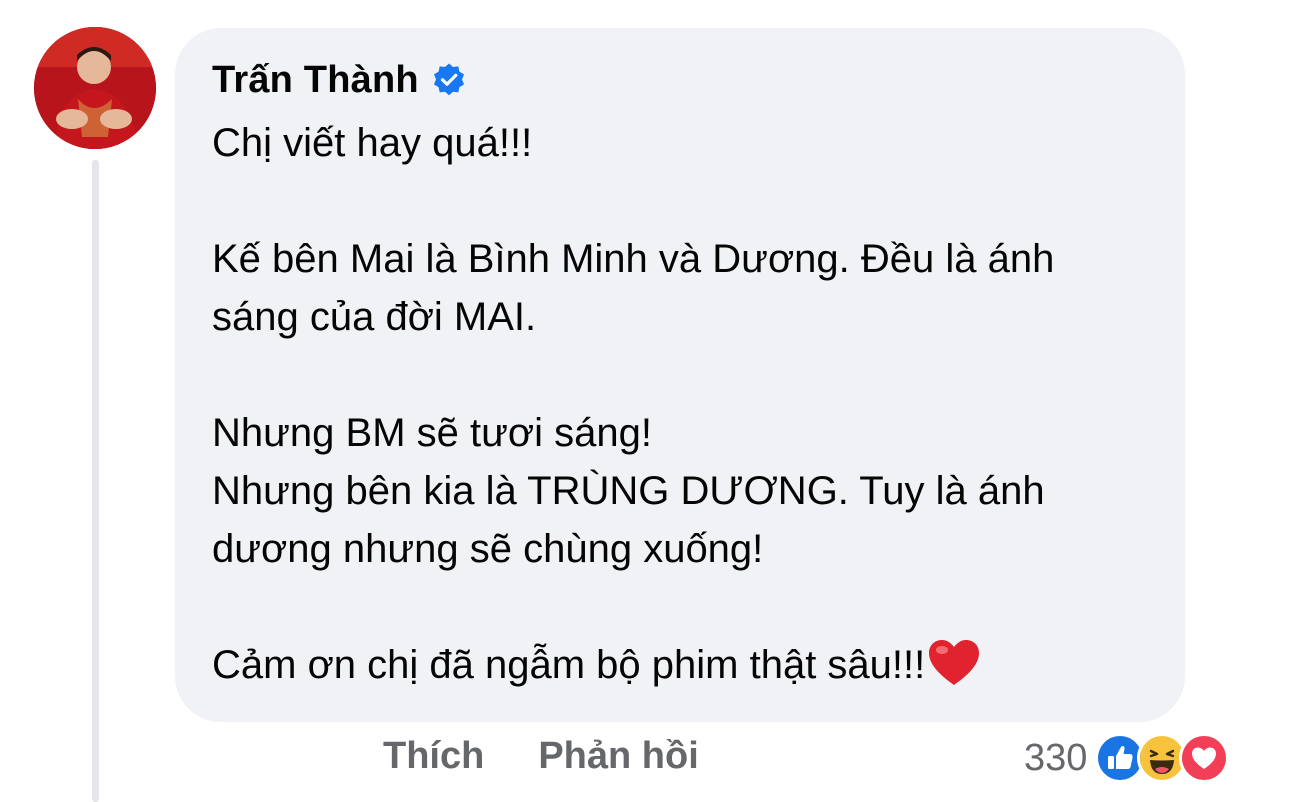  I want to click on reply-thread-line, so click(95, 481).